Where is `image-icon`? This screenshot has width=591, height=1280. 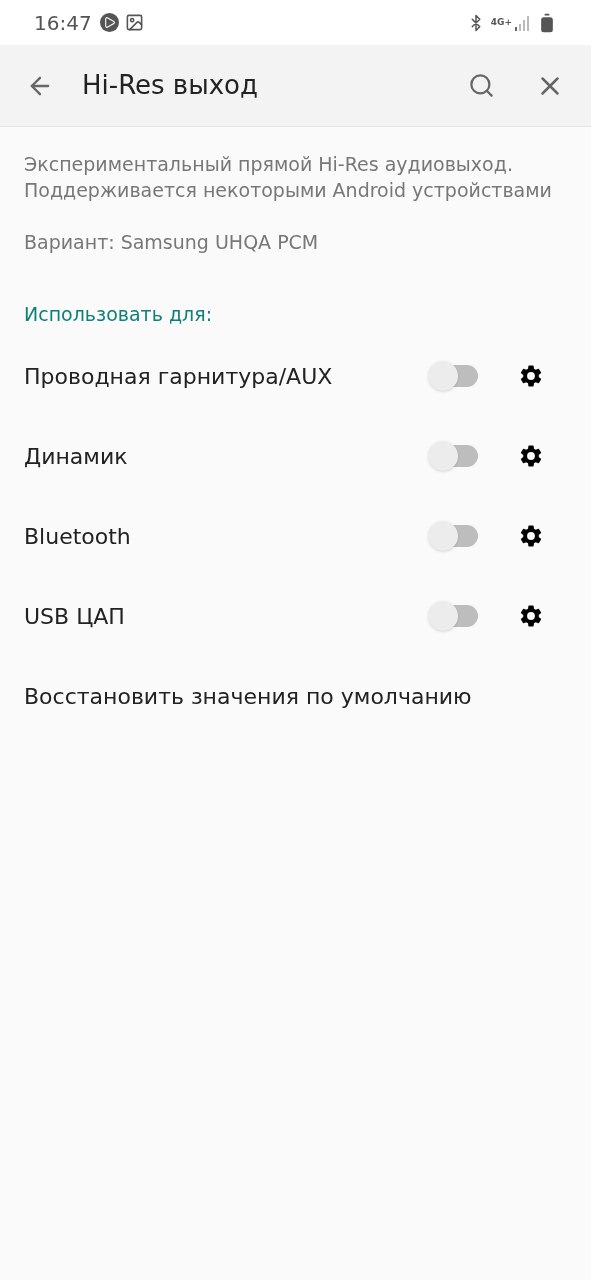 image-icon is located at coordinates (134, 22).